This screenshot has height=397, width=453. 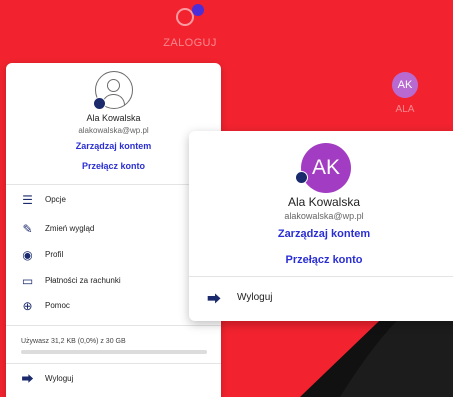 What do you see at coordinates (70, 228) in the screenshot?
I see `menu-item-label: Zmień wygląd` at bounding box center [70, 228].